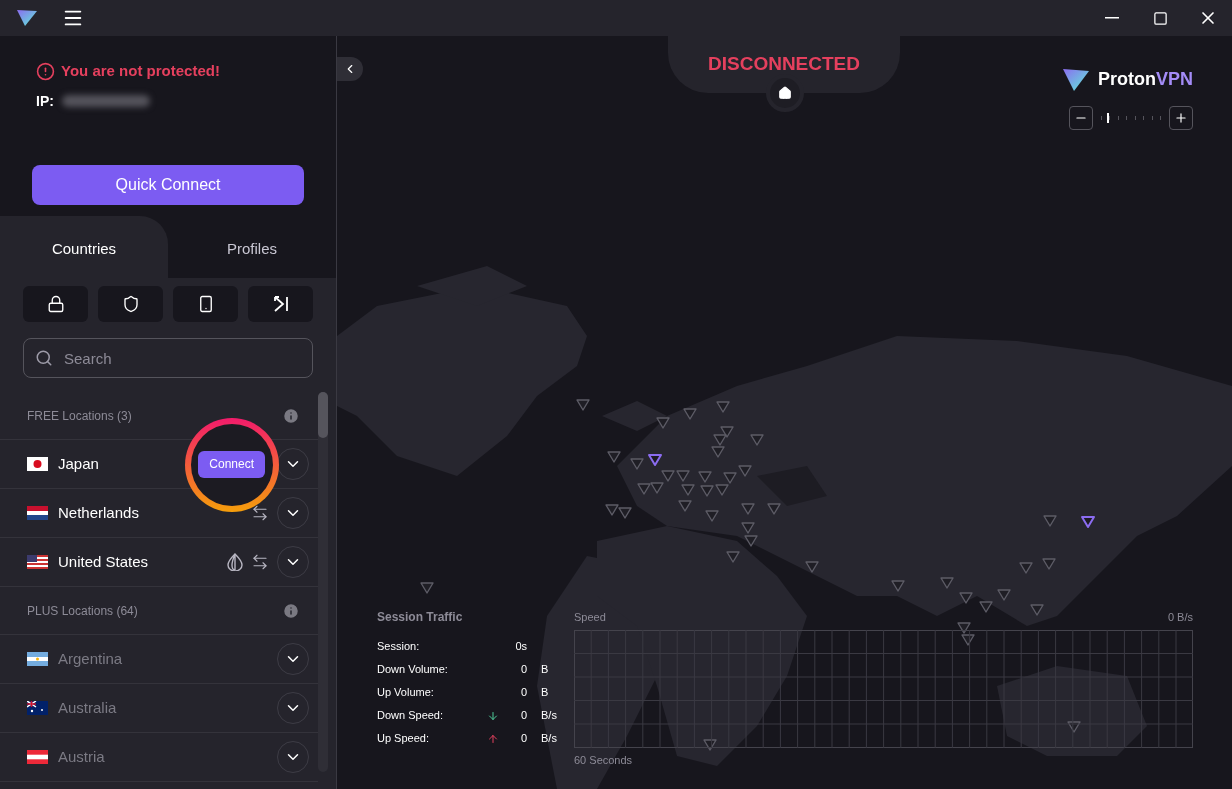  I want to click on up-arrow-icon, so click(493, 738).